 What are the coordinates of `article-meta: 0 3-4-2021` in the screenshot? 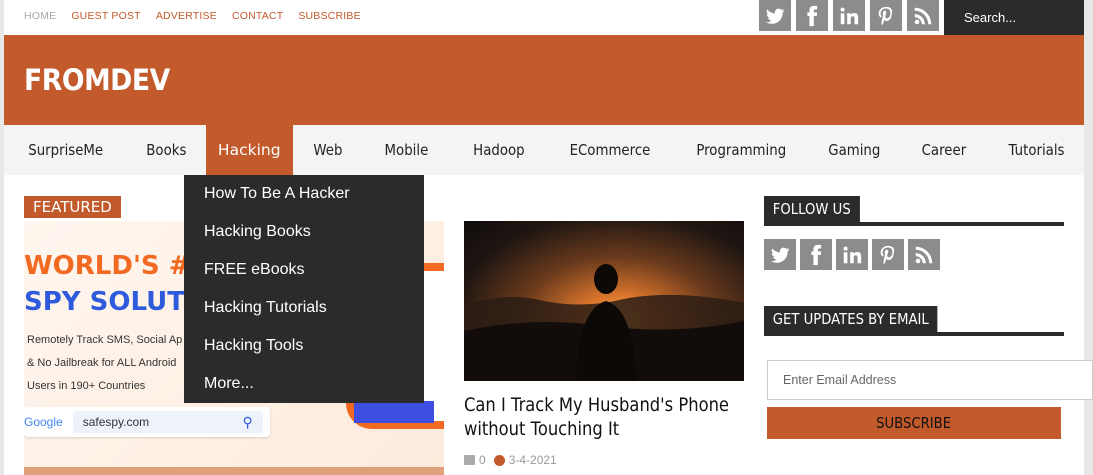 It's located at (510, 460).